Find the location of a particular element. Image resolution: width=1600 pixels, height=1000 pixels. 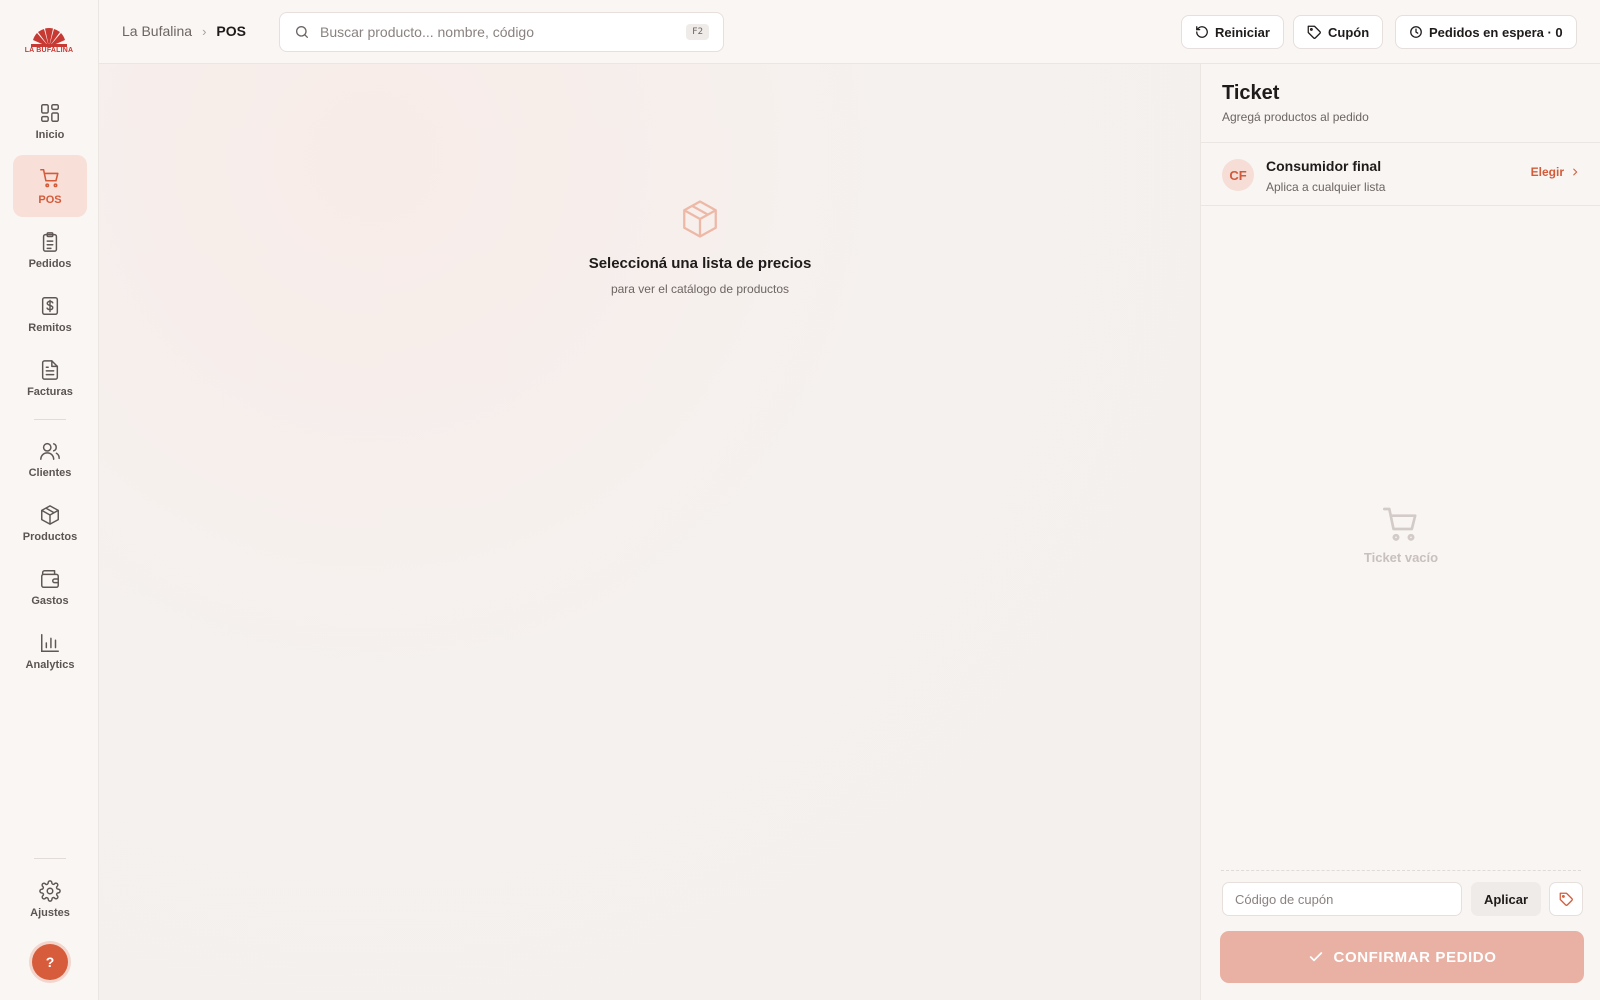

coupon-button: Cupón is located at coordinates (1338, 32).